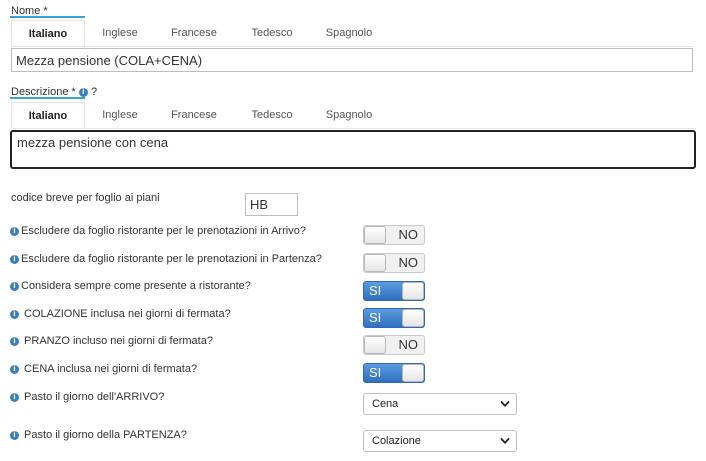 Image resolution: width=706 pixels, height=461 pixels. What do you see at coordinates (47, 98) in the screenshot?
I see `descrizione-label-underline` at bounding box center [47, 98].